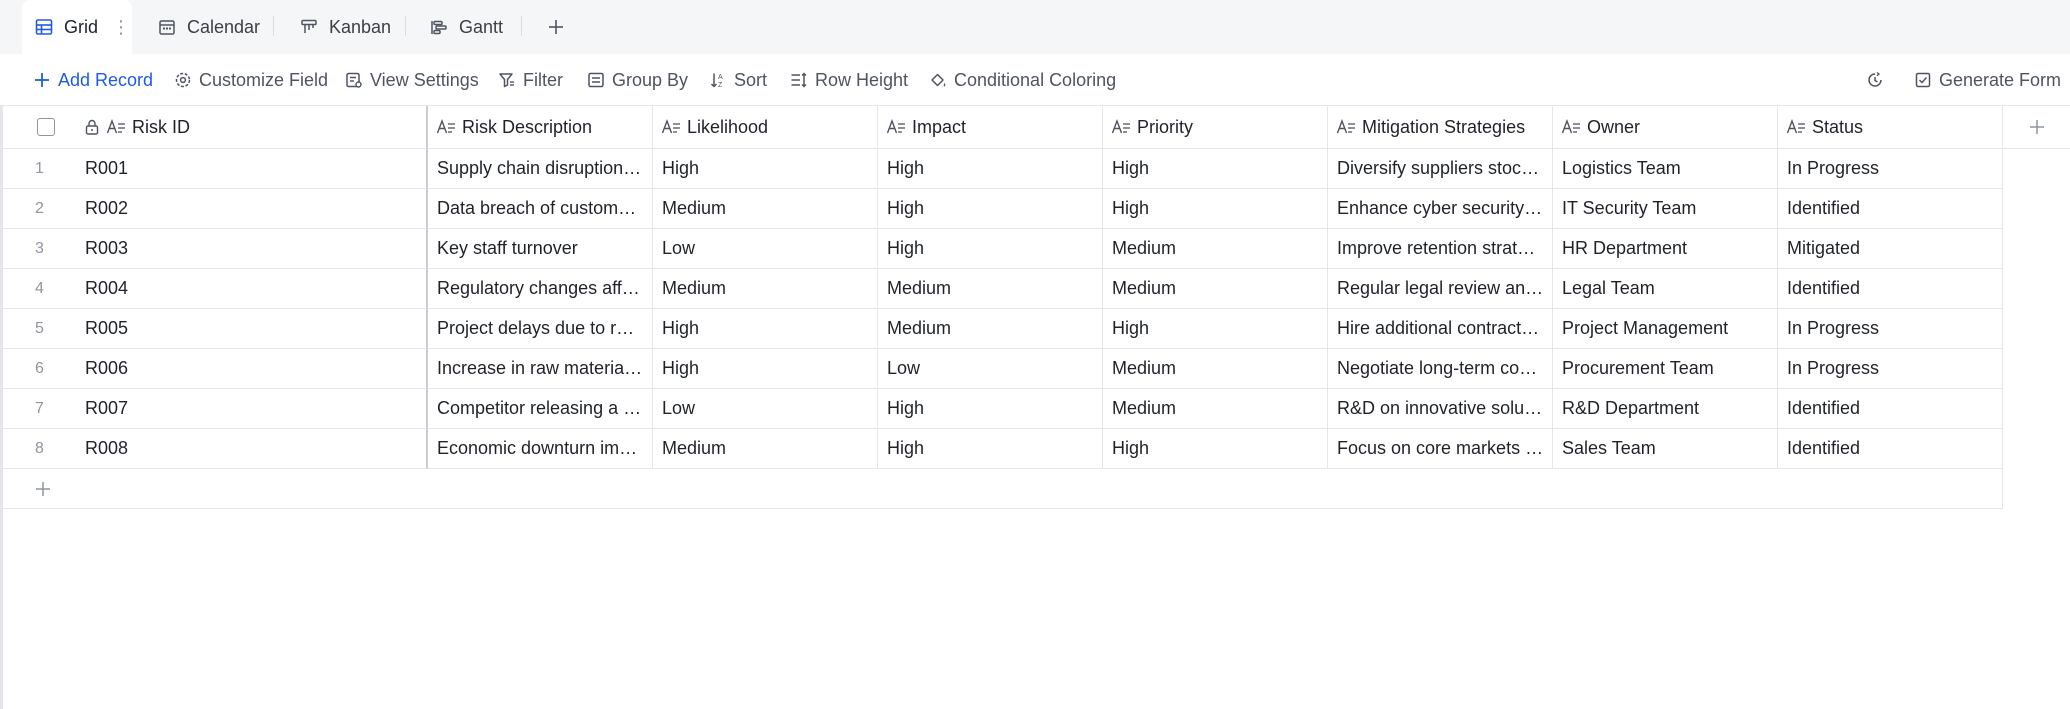  I want to click on cell-mitigation-strategies: Regular legal review and compliance, so click(1440, 289).